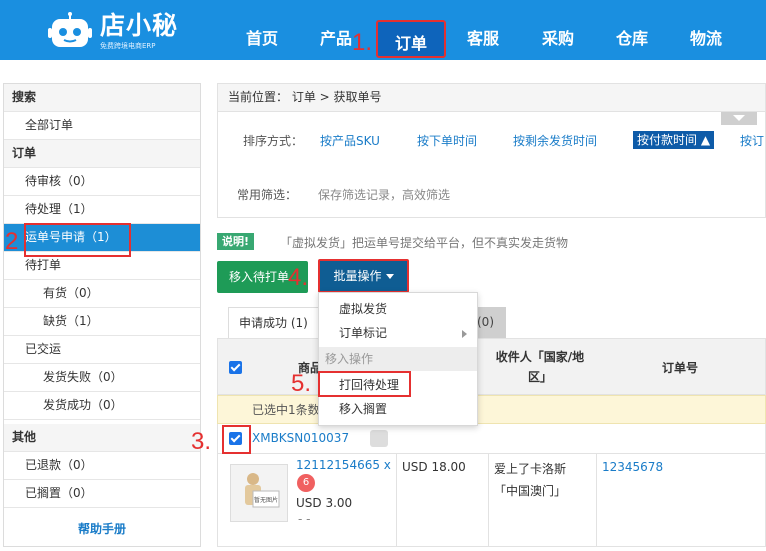  I want to click on help-manual-link: 帮助手册, so click(102, 529).